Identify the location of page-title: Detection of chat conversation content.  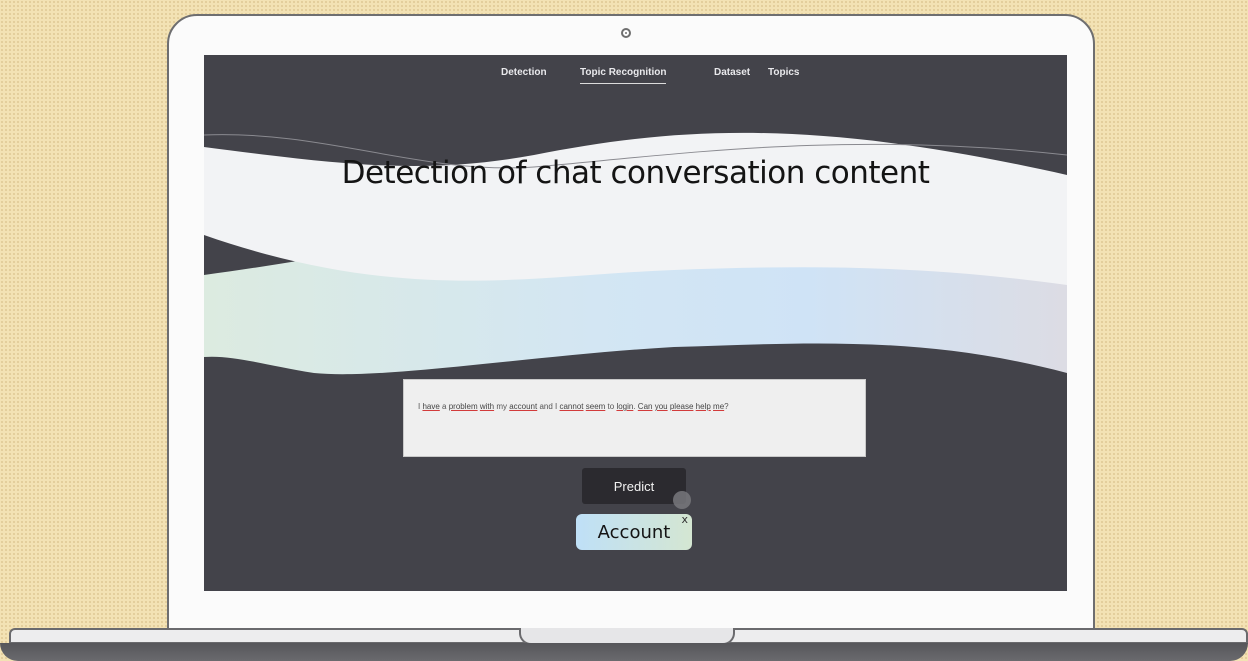
(635, 173).